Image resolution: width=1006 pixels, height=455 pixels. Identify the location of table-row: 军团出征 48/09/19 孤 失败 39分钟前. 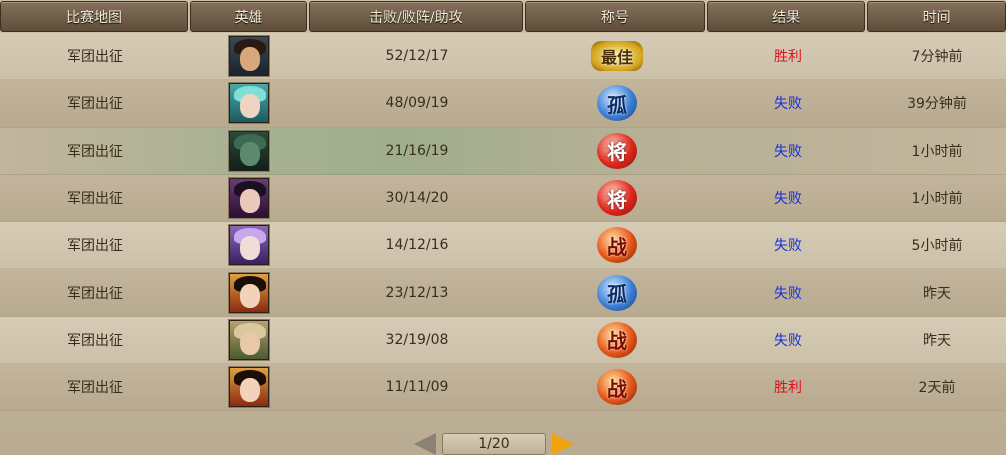
(503, 104).